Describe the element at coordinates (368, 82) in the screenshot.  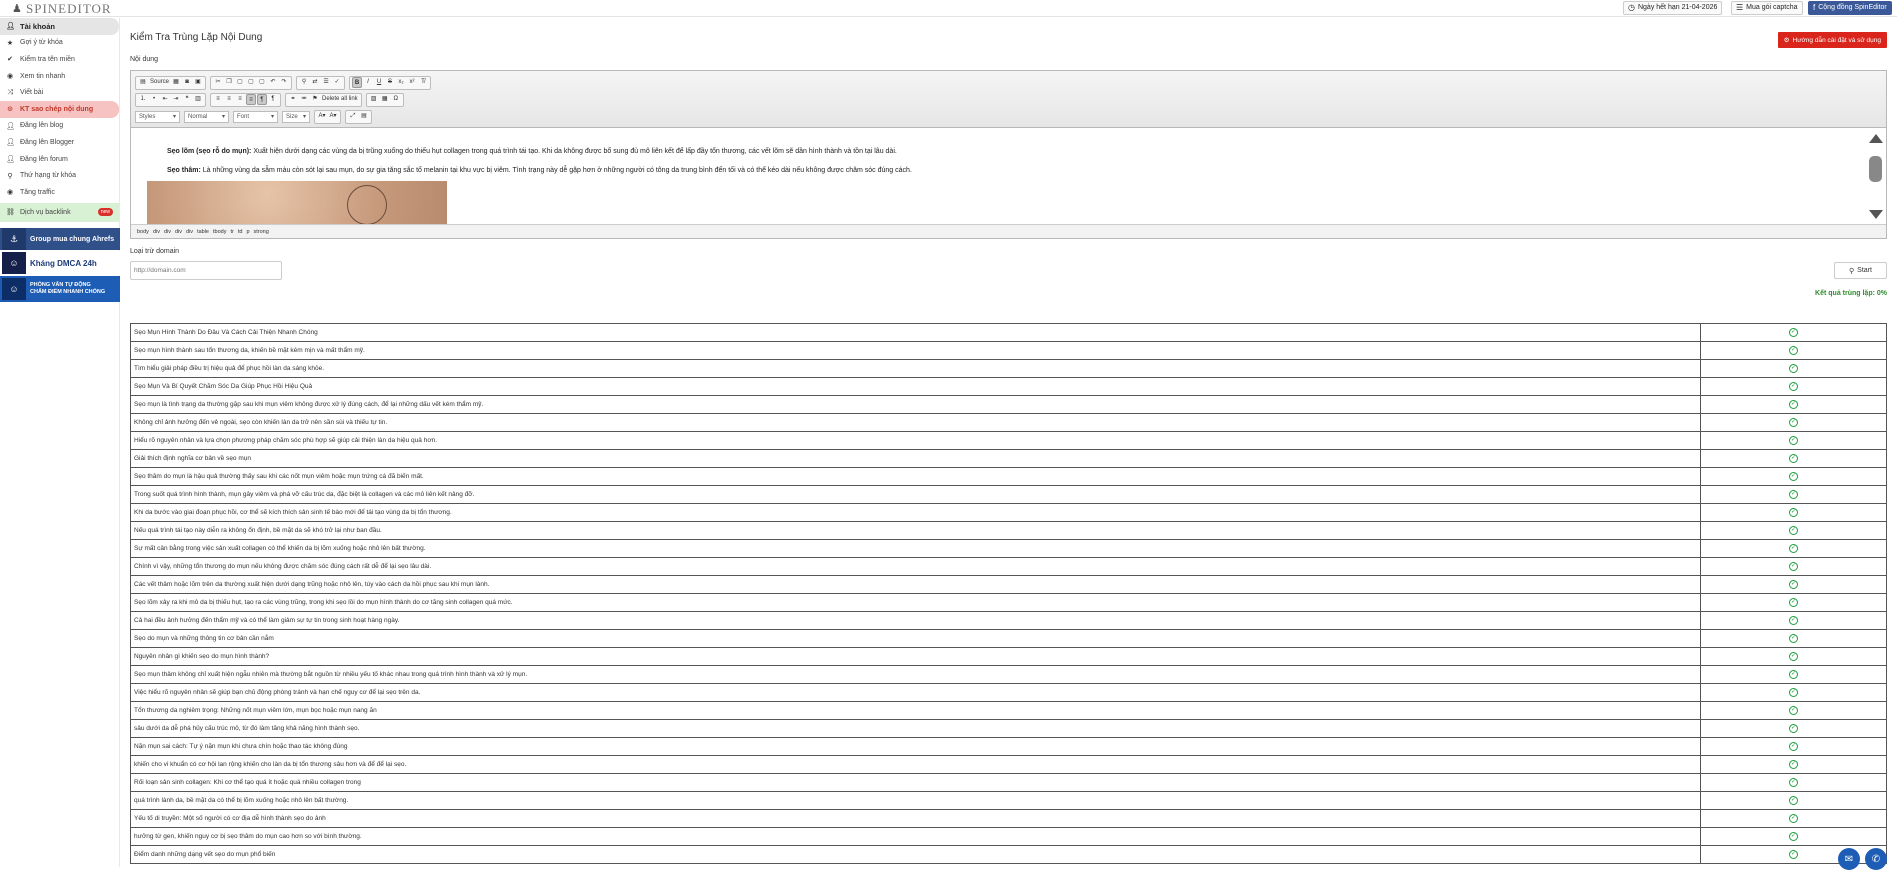
I see `italic-icon: I` at that location.